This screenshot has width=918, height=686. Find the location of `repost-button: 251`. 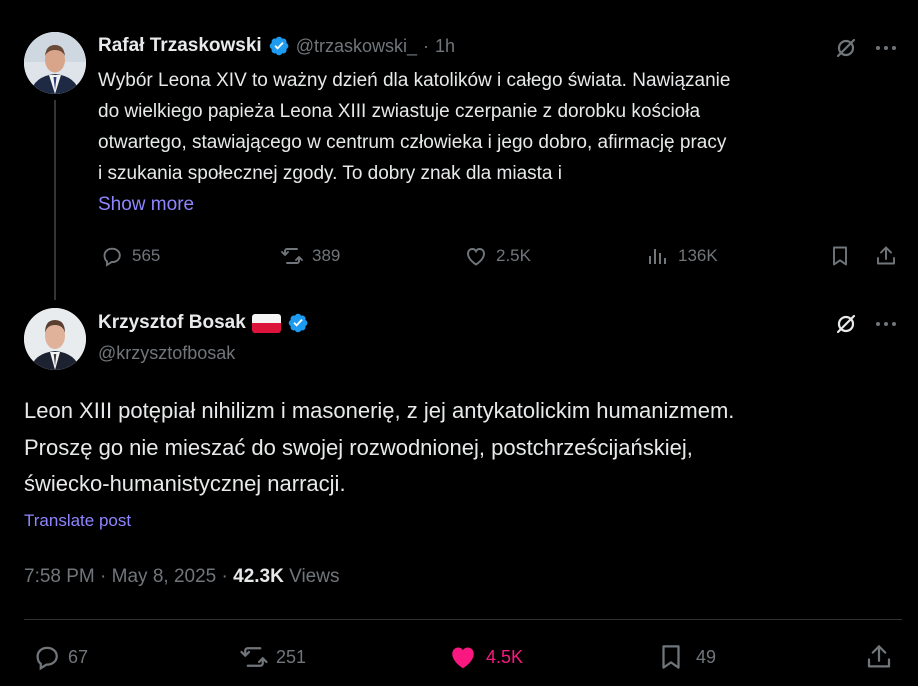

repost-button: 251 is located at coordinates (272, 657).